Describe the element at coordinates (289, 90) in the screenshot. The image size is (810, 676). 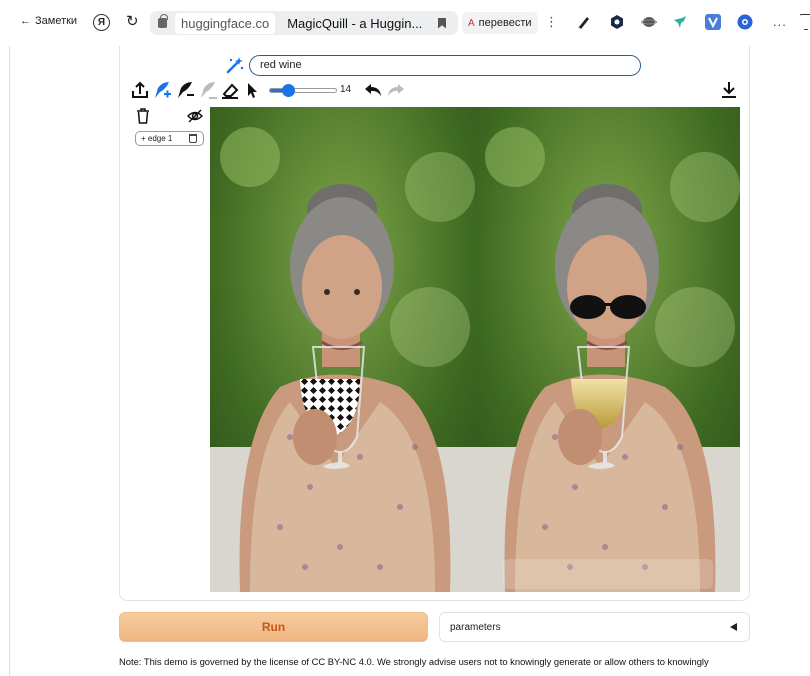
I see `brush-size-knob` at that location.